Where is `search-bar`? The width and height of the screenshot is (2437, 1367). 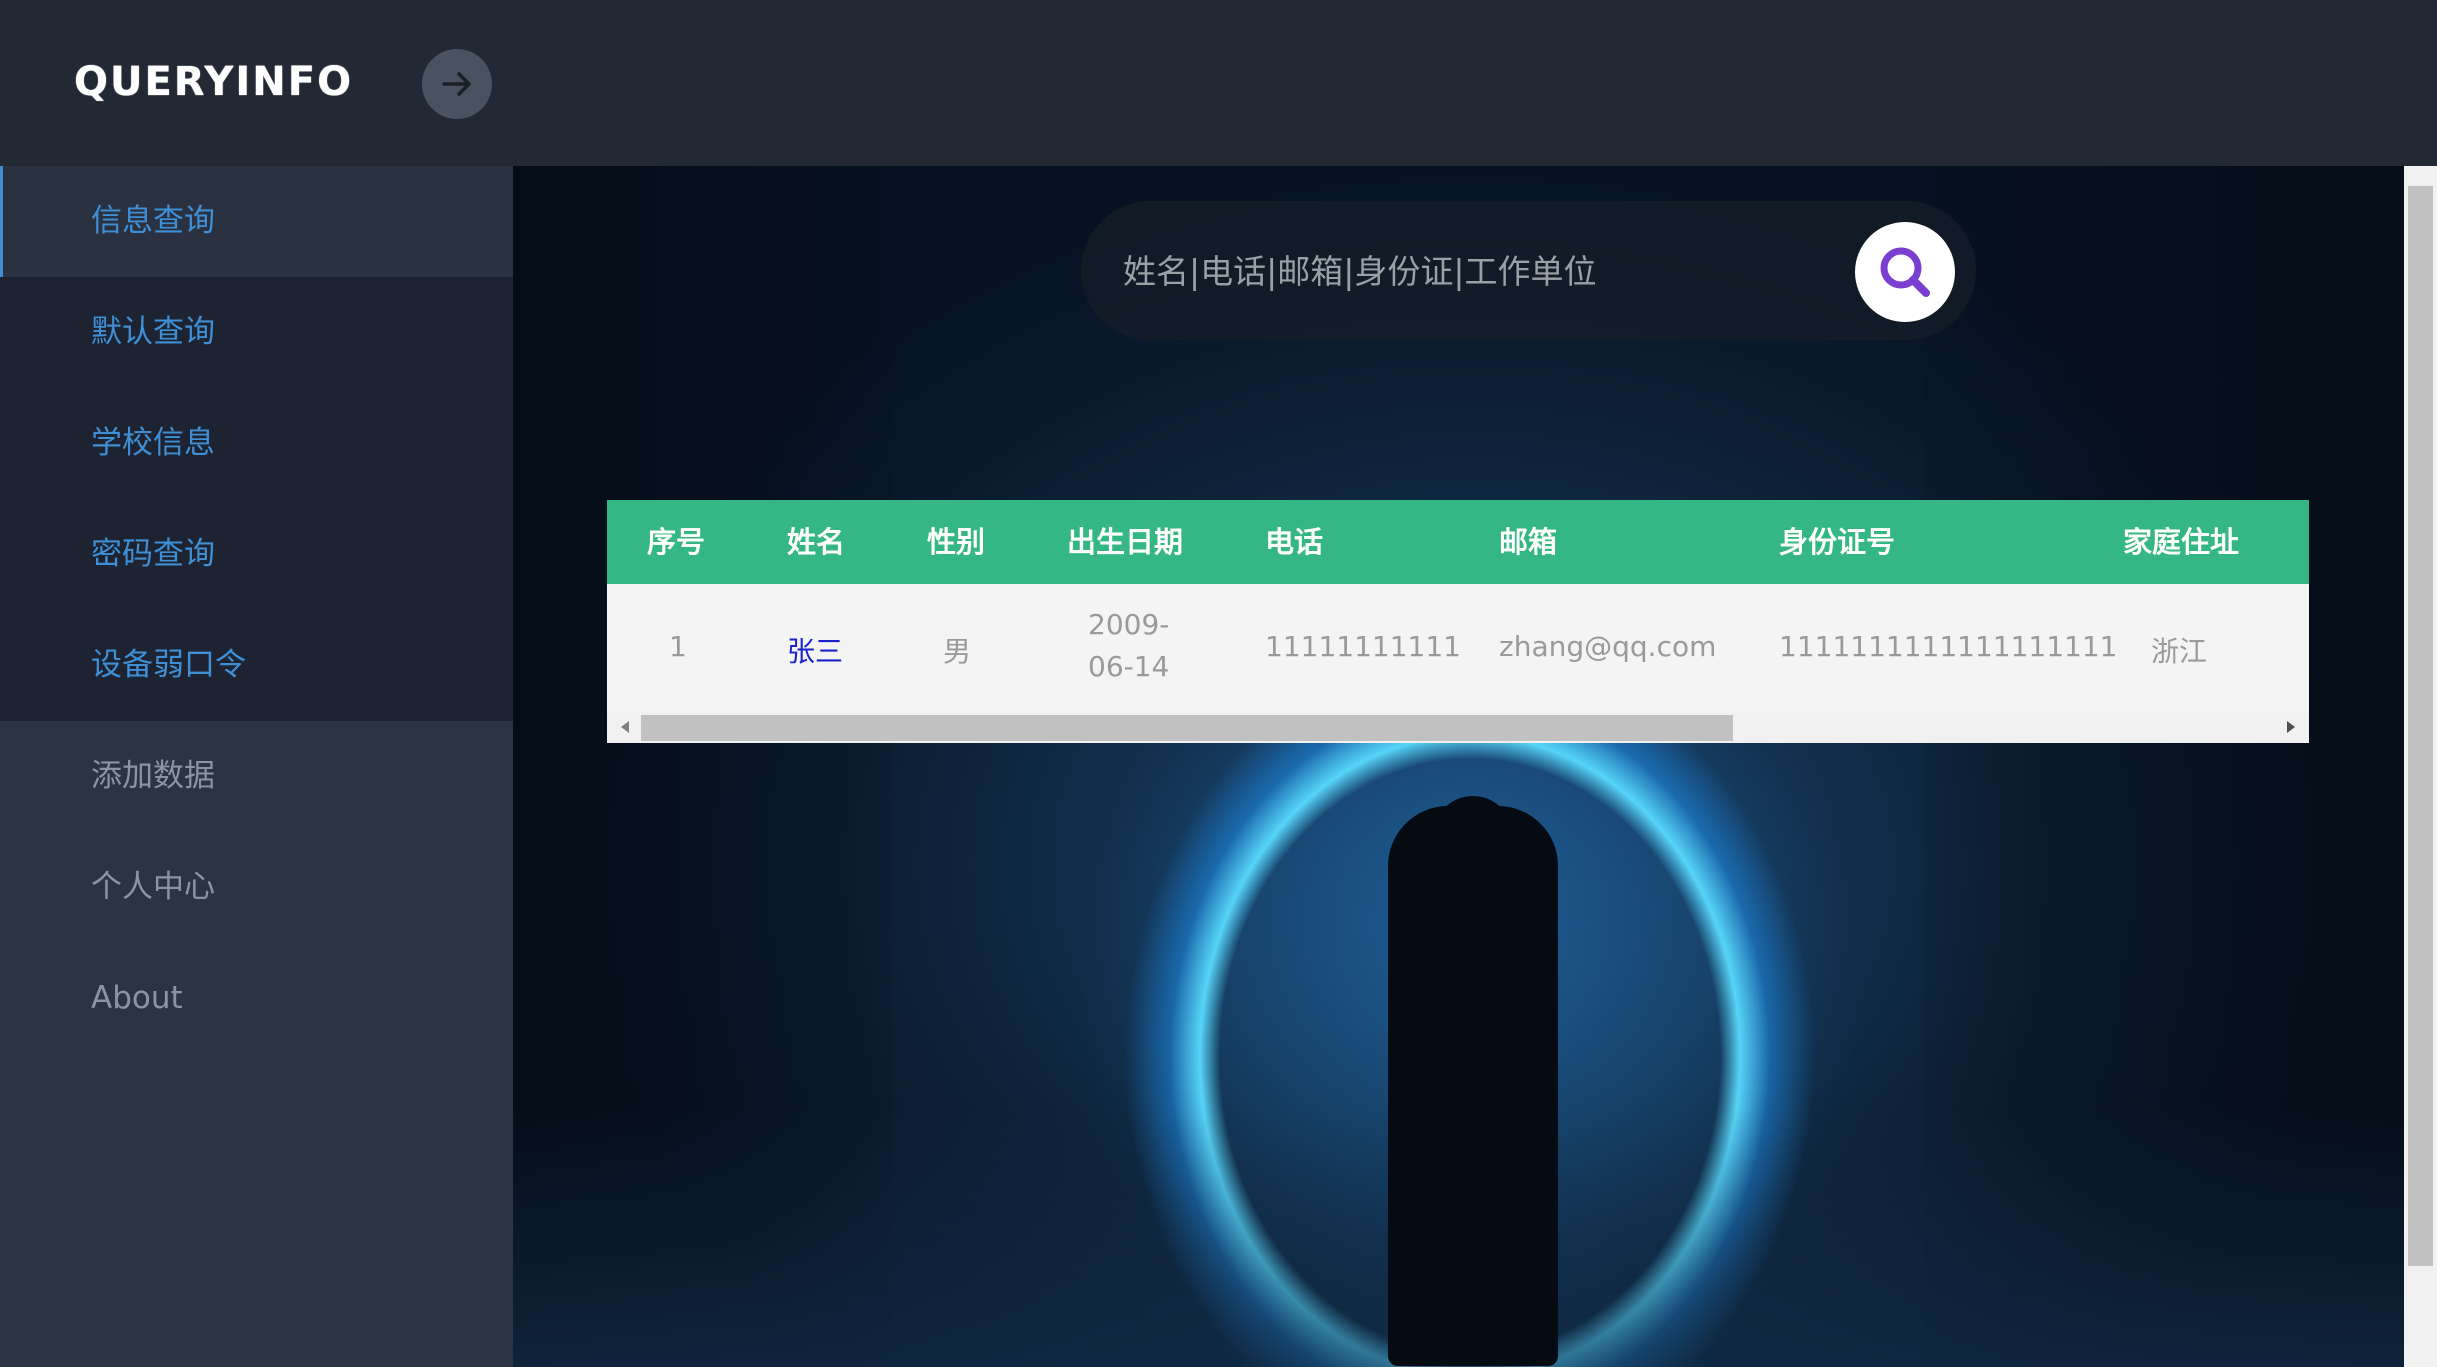 search-bar is located at coordinates (1528, 271).